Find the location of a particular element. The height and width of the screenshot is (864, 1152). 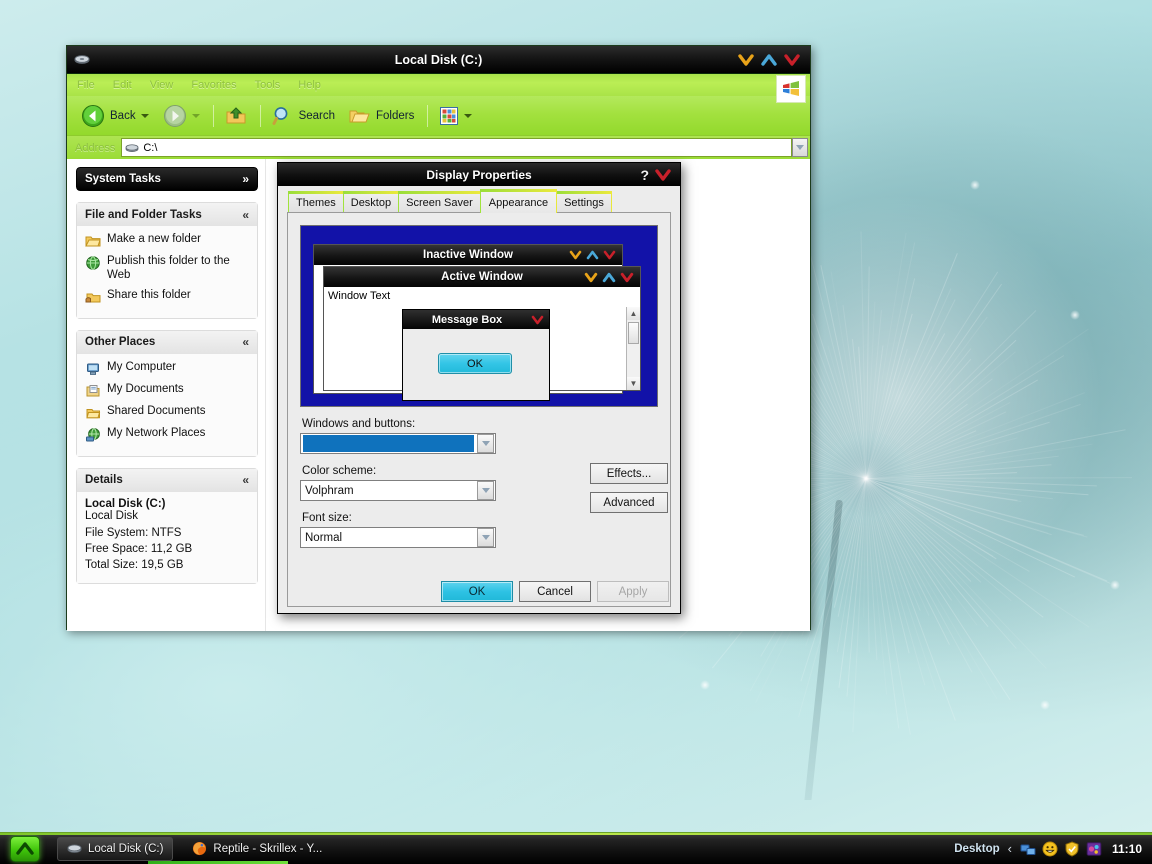

up-button is located at coordinates (236, 116).